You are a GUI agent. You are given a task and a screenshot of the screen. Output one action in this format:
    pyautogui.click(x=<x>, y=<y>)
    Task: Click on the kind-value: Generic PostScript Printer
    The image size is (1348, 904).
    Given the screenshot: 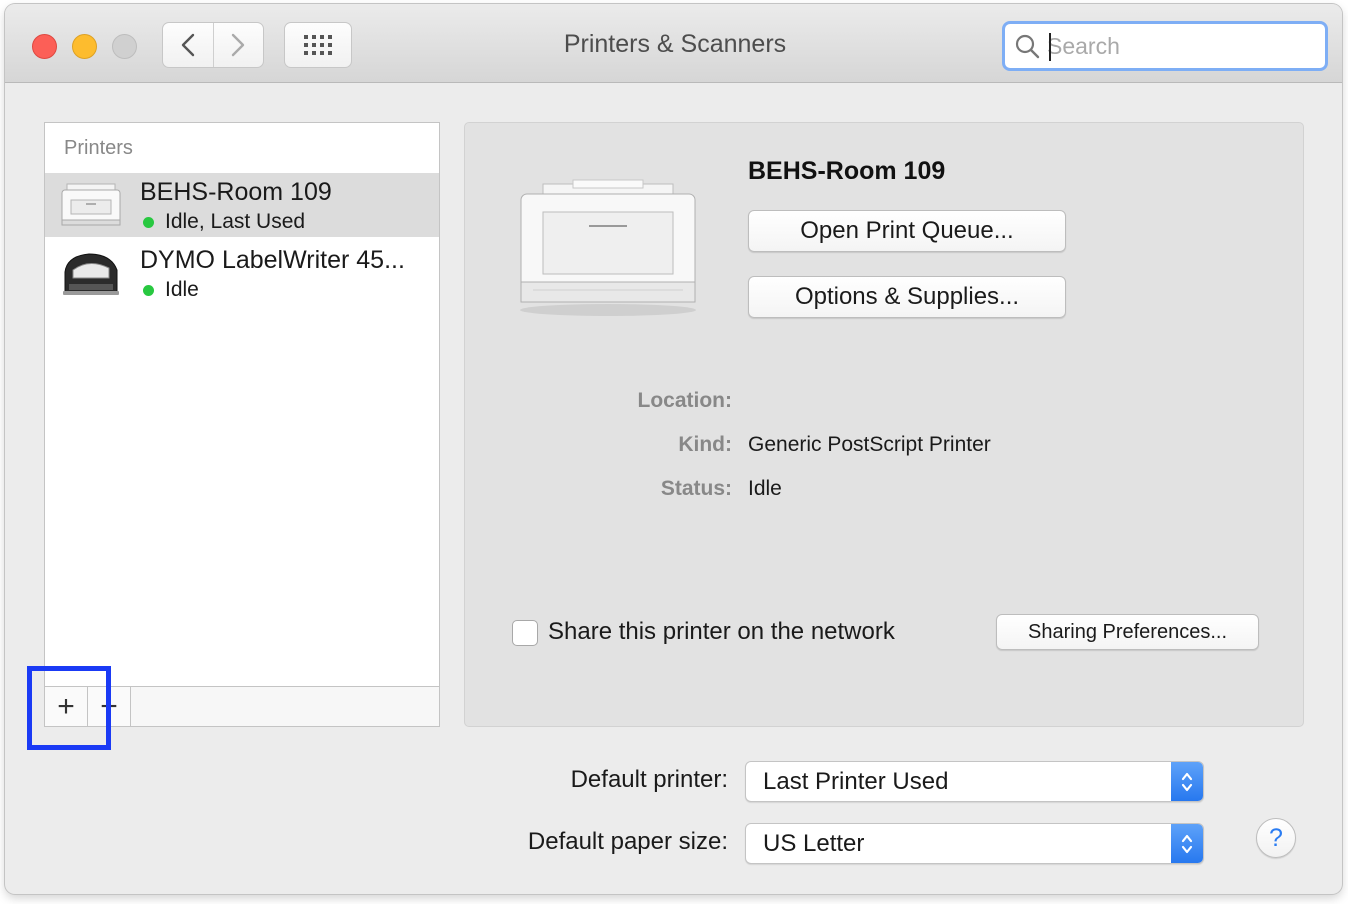 What is the action you would take?
    pyautogui.click(x=869, y=444)
    